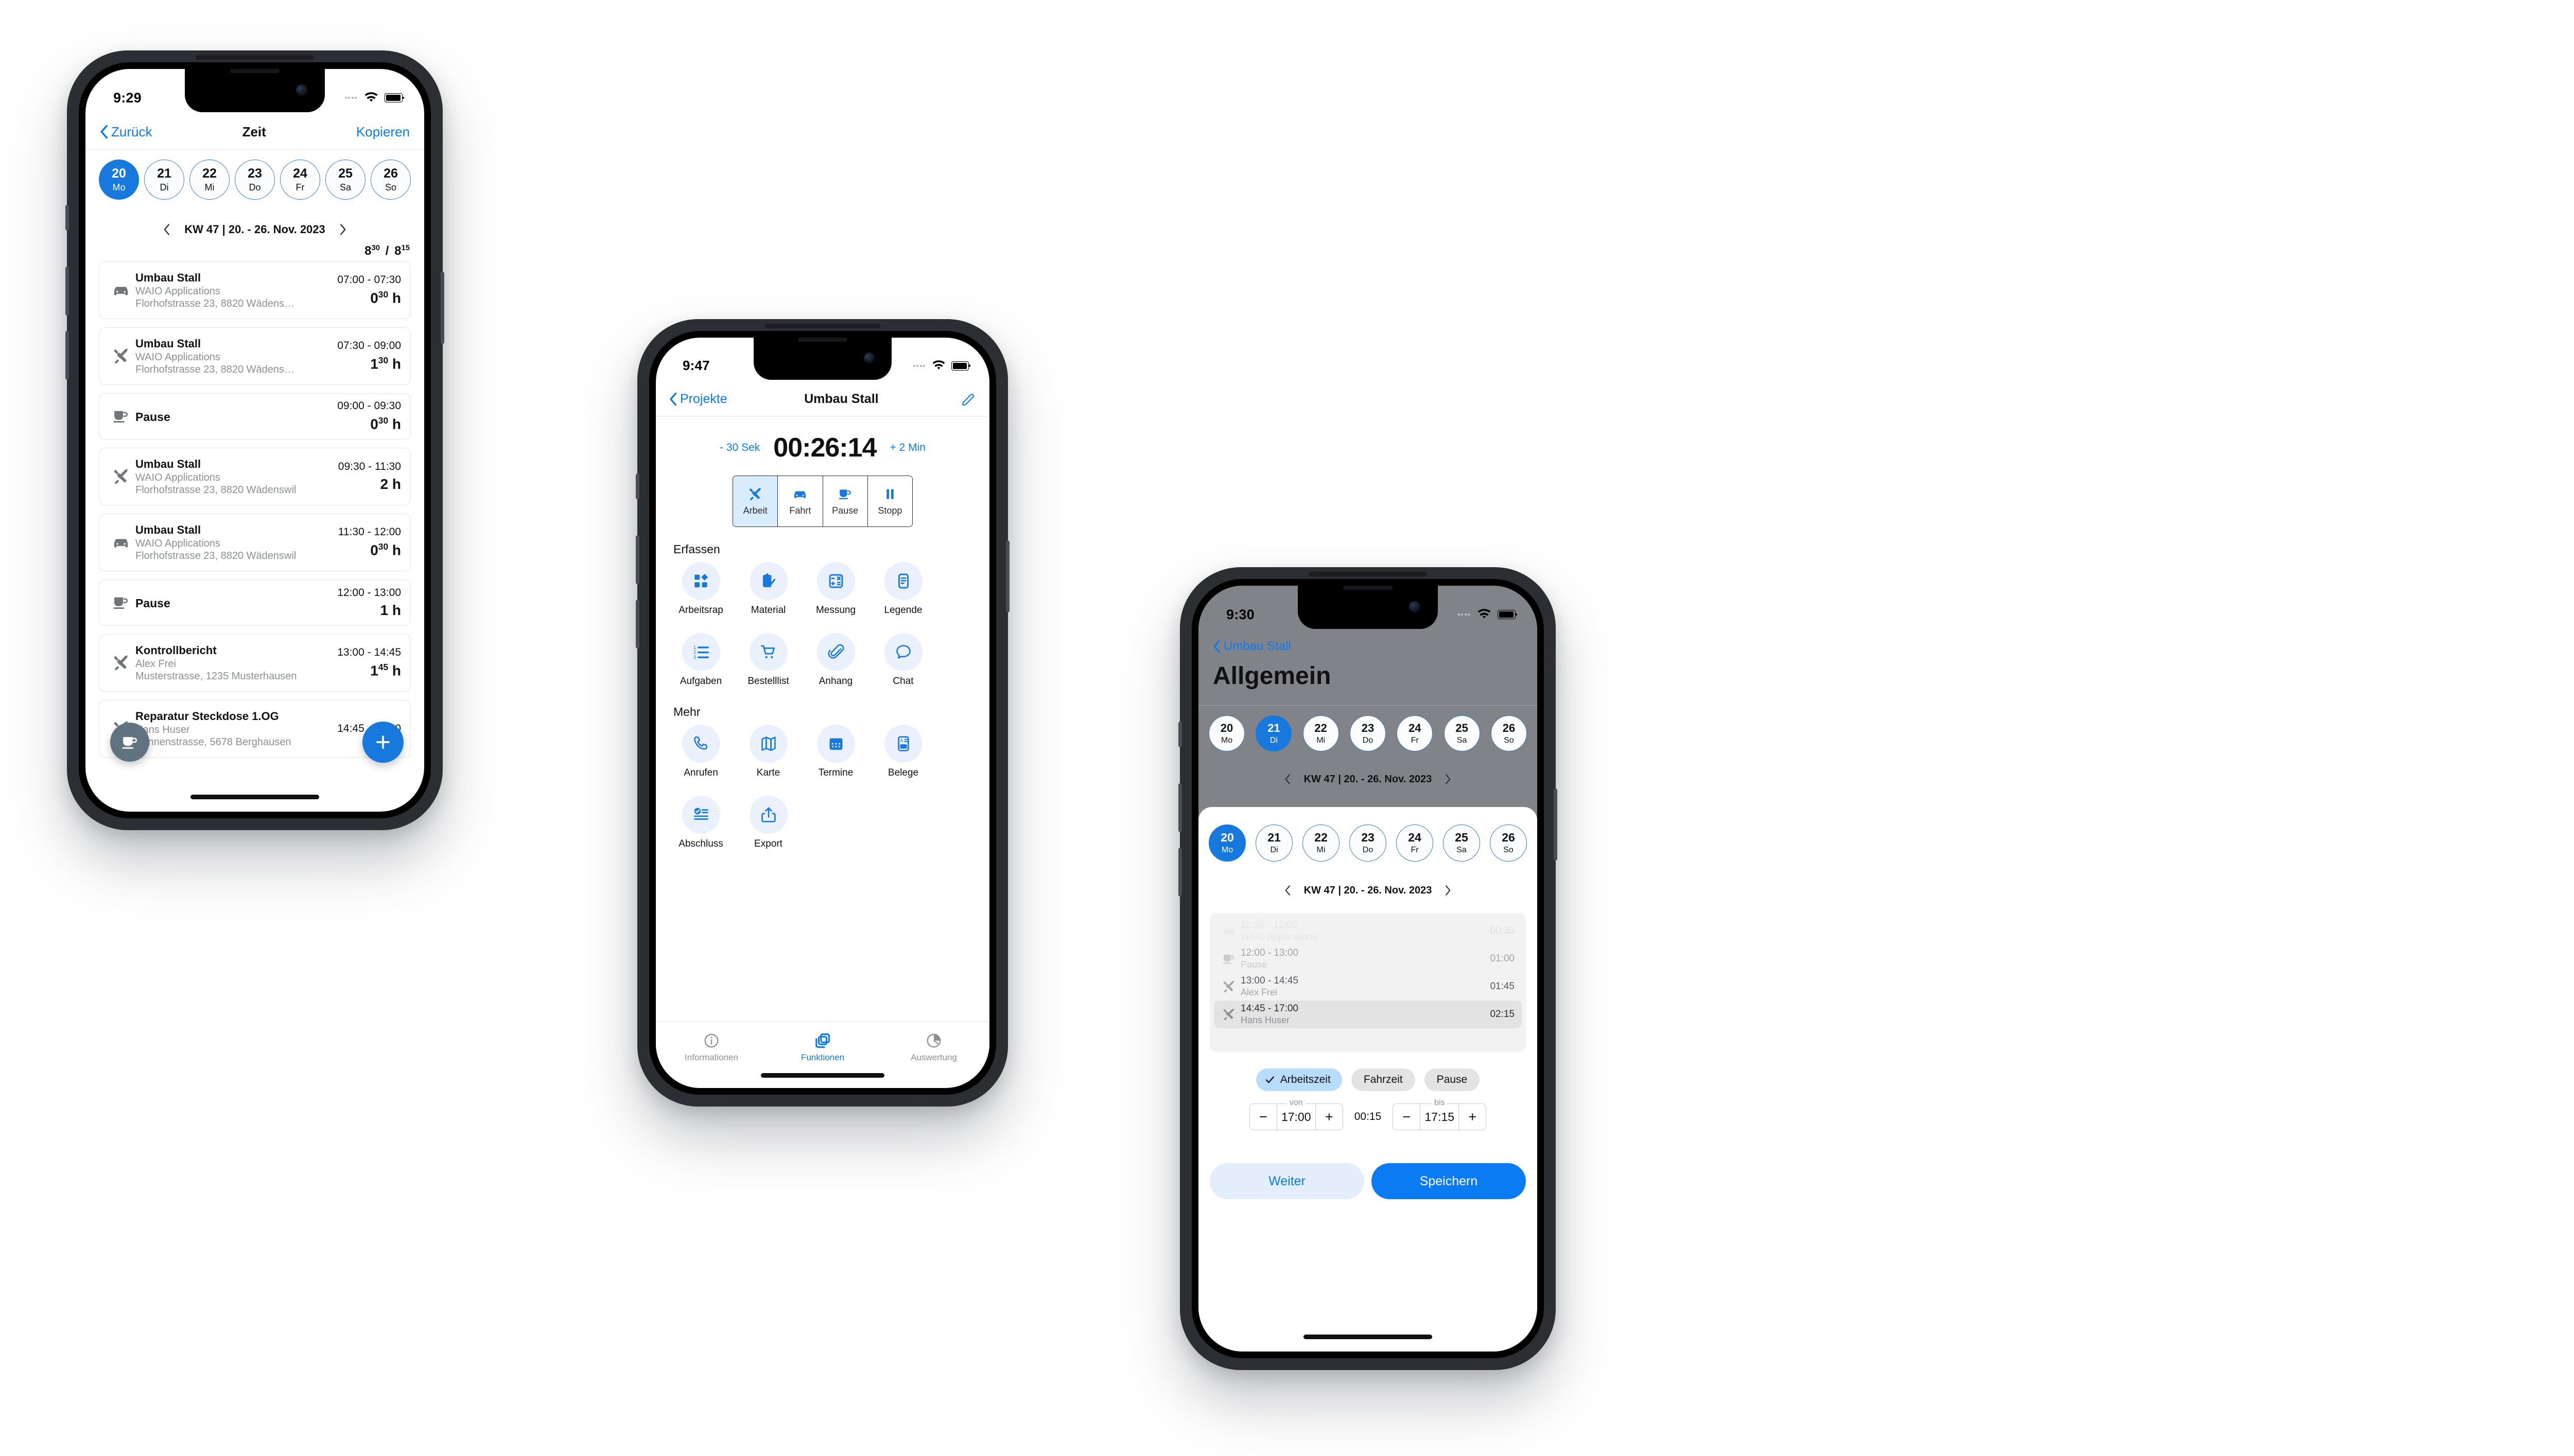  I want to click on grid-item-aufgaben: 1 2 3 Aufgaben, so click(701, 668).